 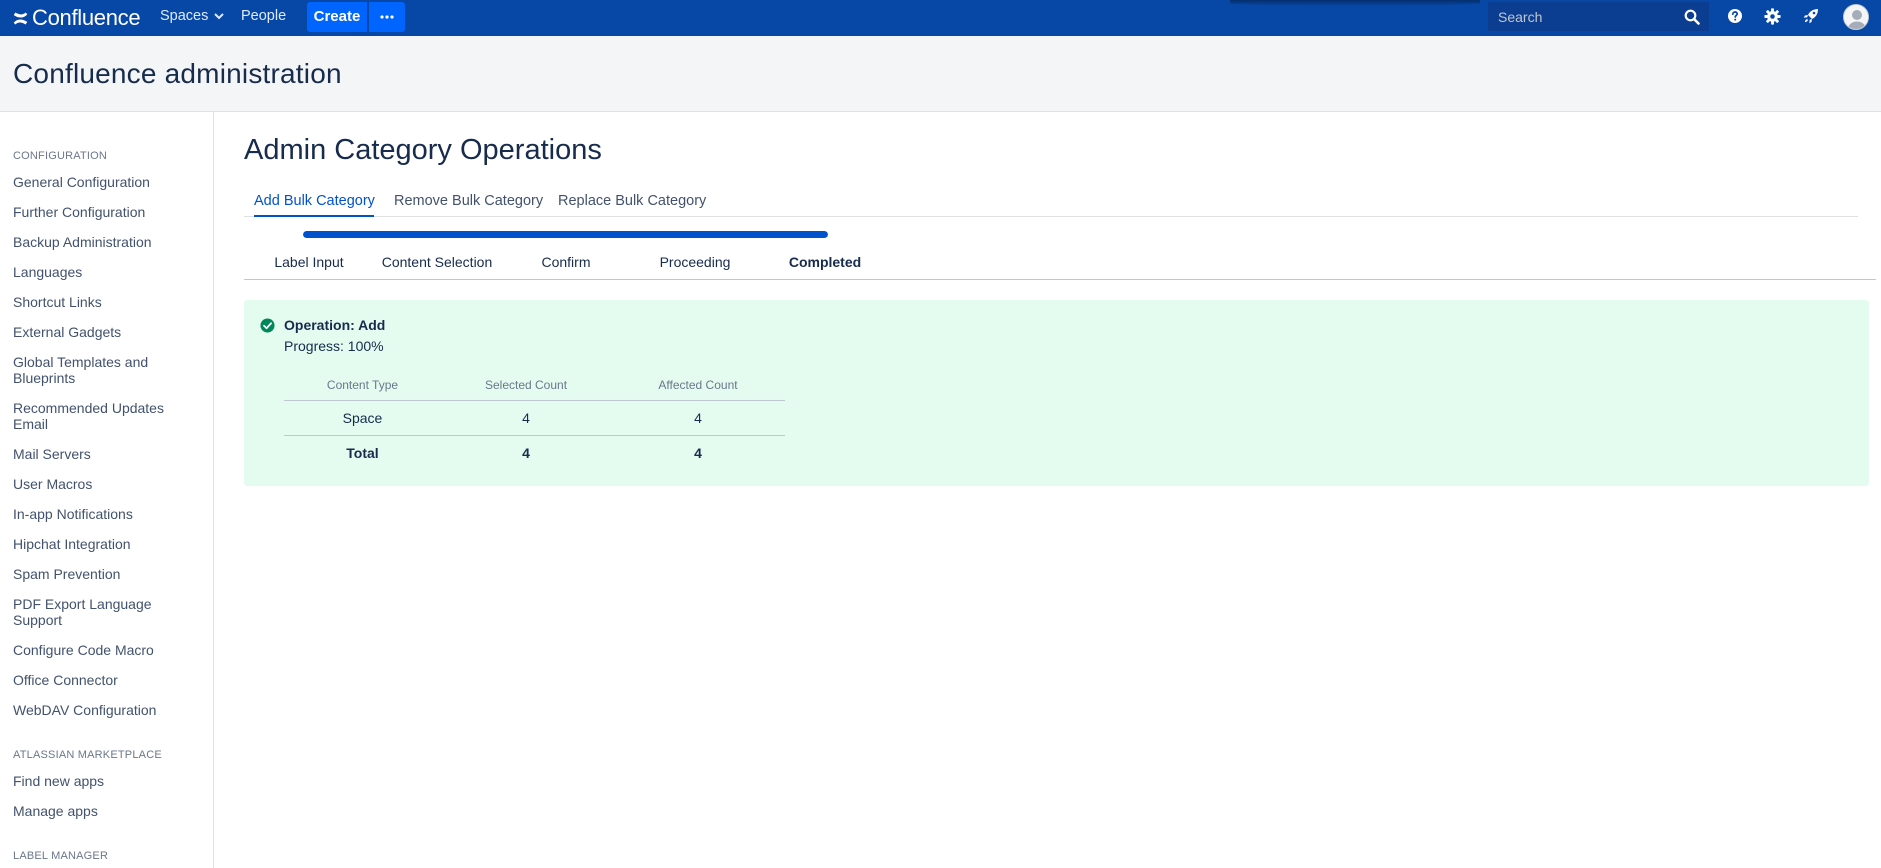 I want to click on table-row: Space 4 4, so click(x=534, y=418).